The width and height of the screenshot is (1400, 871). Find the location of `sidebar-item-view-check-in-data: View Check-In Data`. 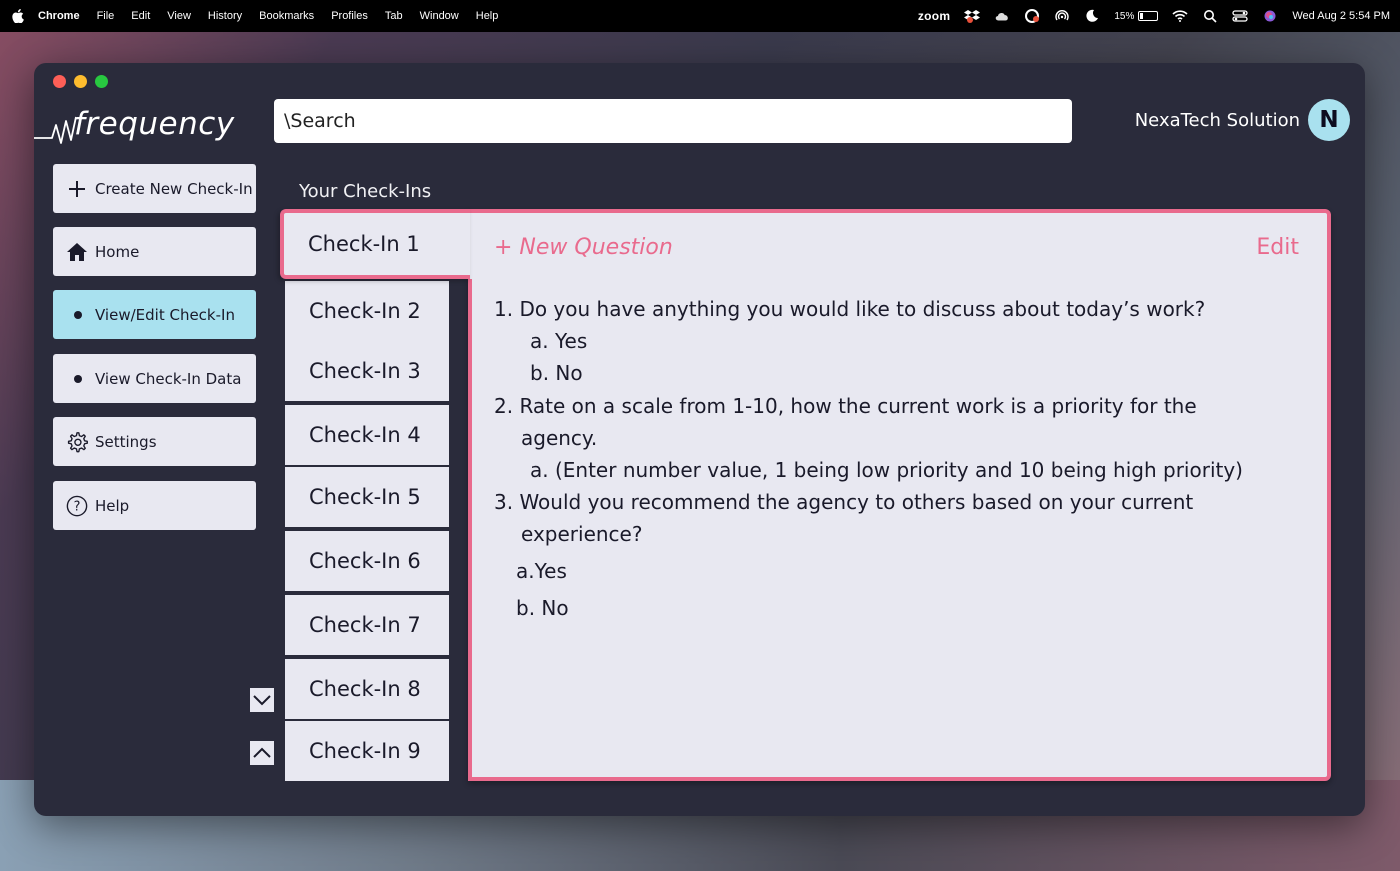

sidebar-item-view-check-in-data: View Check-In Data is located at coordinates (154, 378).